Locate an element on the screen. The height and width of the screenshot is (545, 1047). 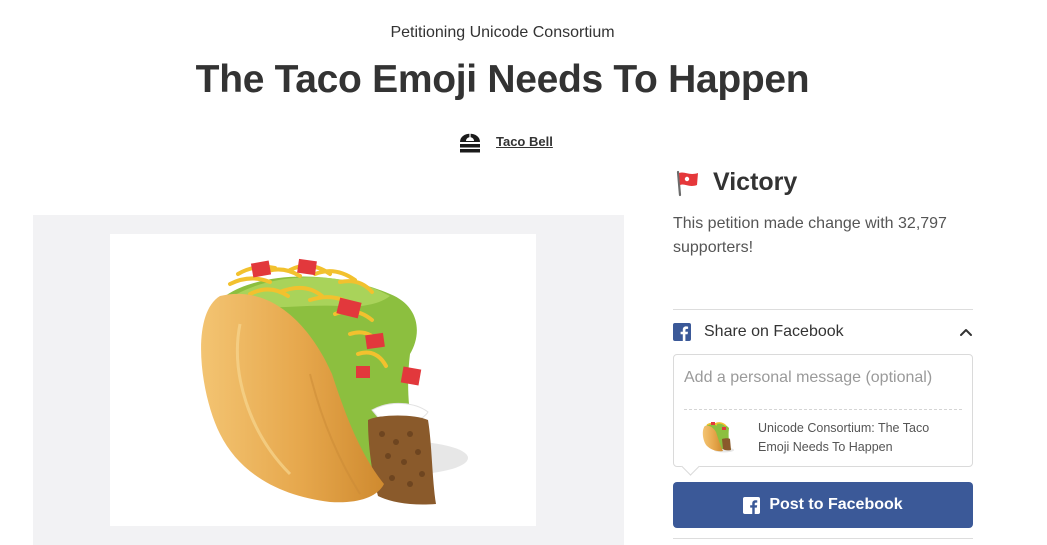
personal-message-input is located at coordinates (821, 378).